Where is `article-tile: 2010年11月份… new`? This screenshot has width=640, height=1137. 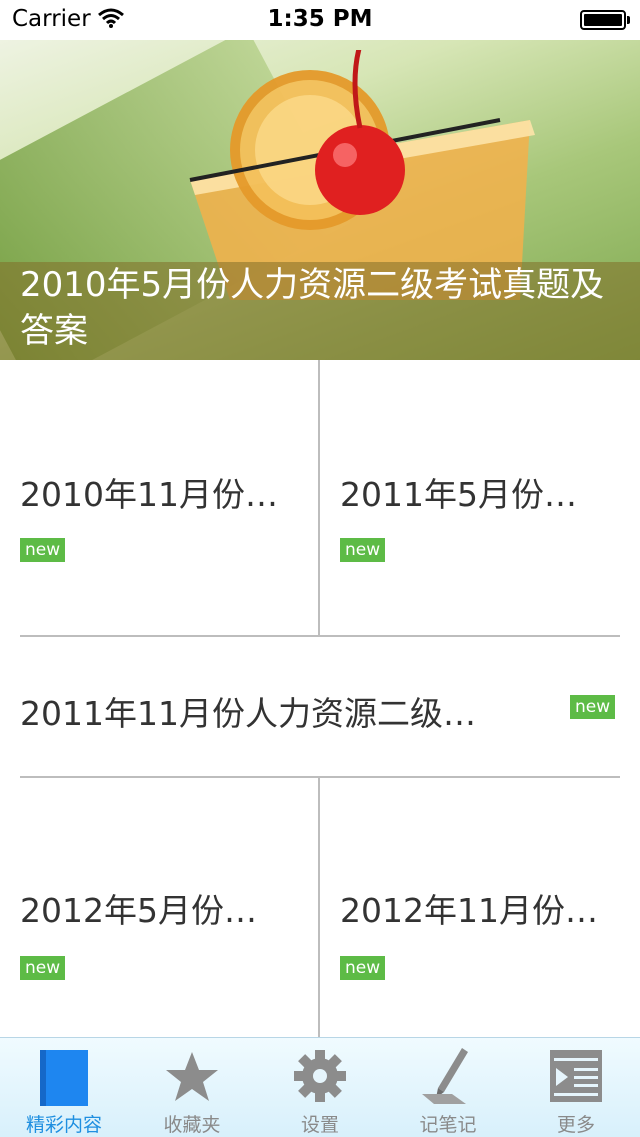 article-tile: 2010年11月份… new is located at coordinates (159, 498).